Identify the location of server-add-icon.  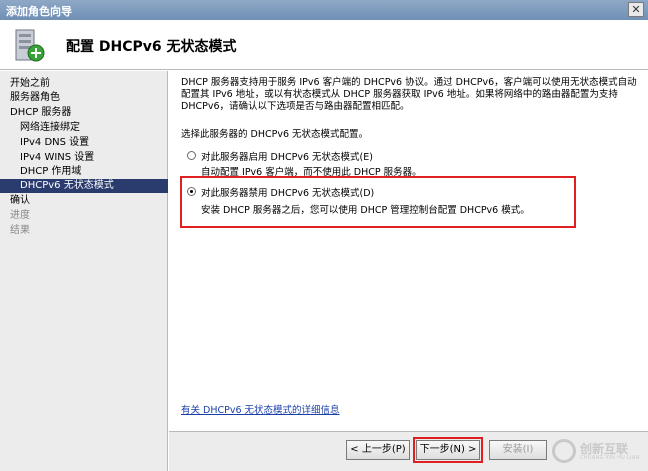
(30, 45).